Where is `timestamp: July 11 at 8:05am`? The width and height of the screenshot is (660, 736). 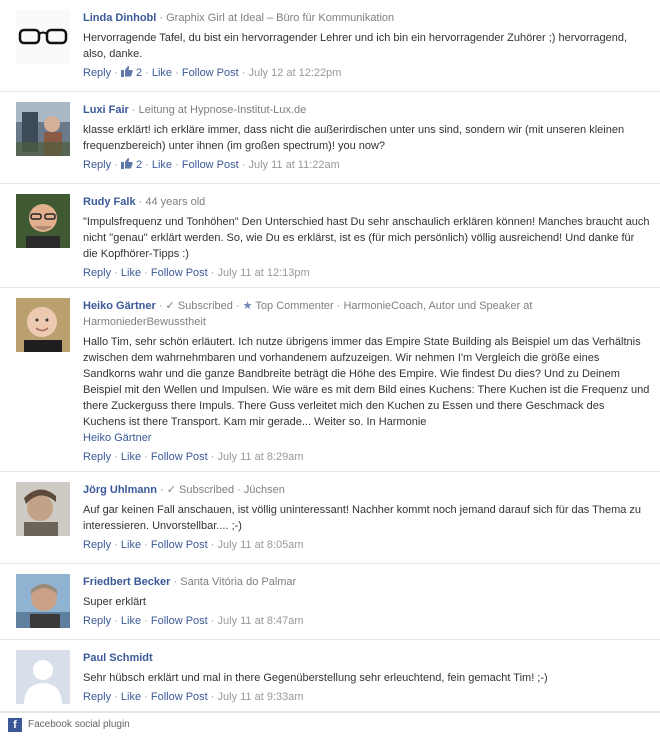 timestamp: July 11 at 8:05am is located at coordinates (261, 545).